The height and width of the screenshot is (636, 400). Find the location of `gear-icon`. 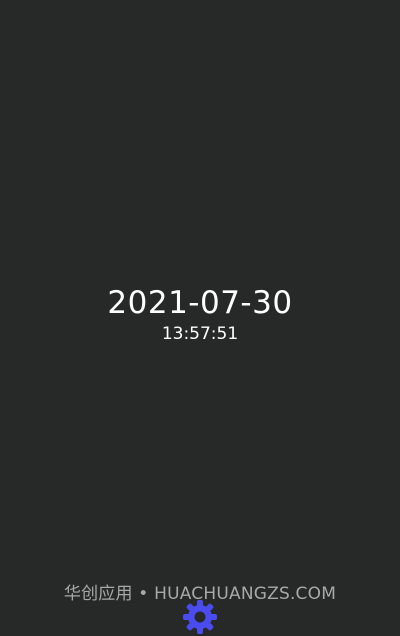

gear-icon is located at coordinates (200, 617).